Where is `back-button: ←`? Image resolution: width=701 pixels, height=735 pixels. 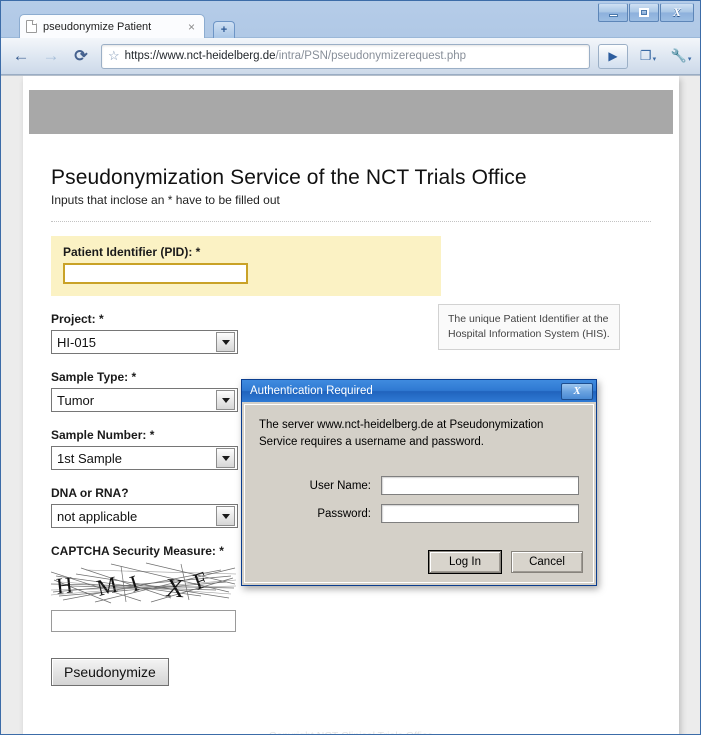
back-button: ← is located at coordinates (21, 56).